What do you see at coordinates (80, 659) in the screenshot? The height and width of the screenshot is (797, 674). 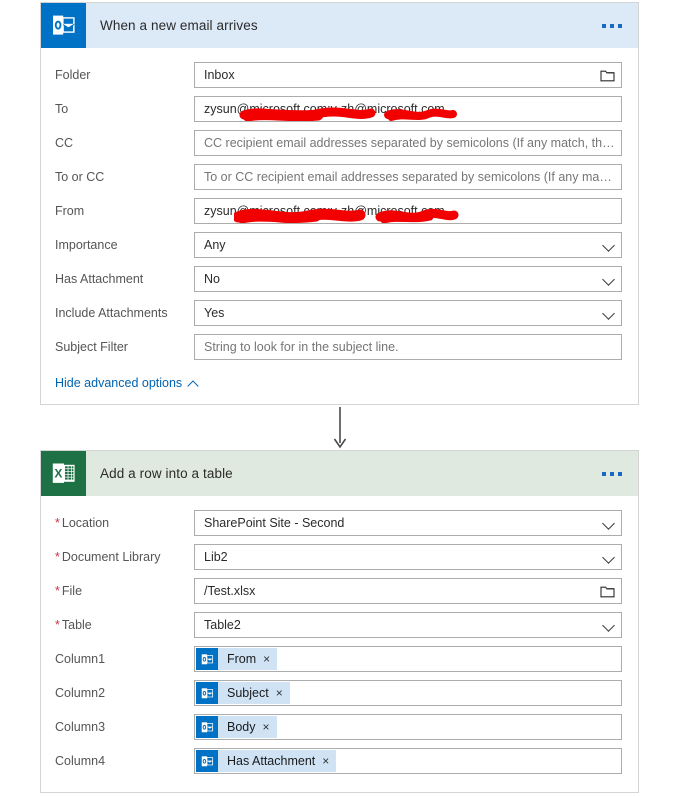 I see `field-label-column1: Column1` at bounding box center [80, 659].